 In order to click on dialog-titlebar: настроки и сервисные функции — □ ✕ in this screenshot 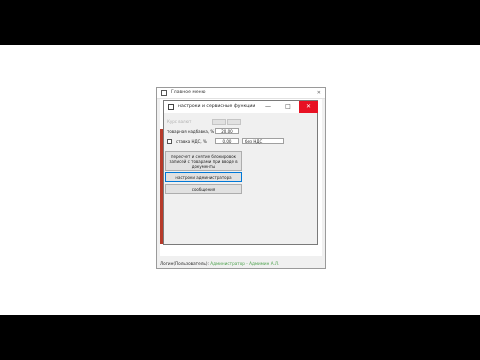, I will do `click(241, 107)`.